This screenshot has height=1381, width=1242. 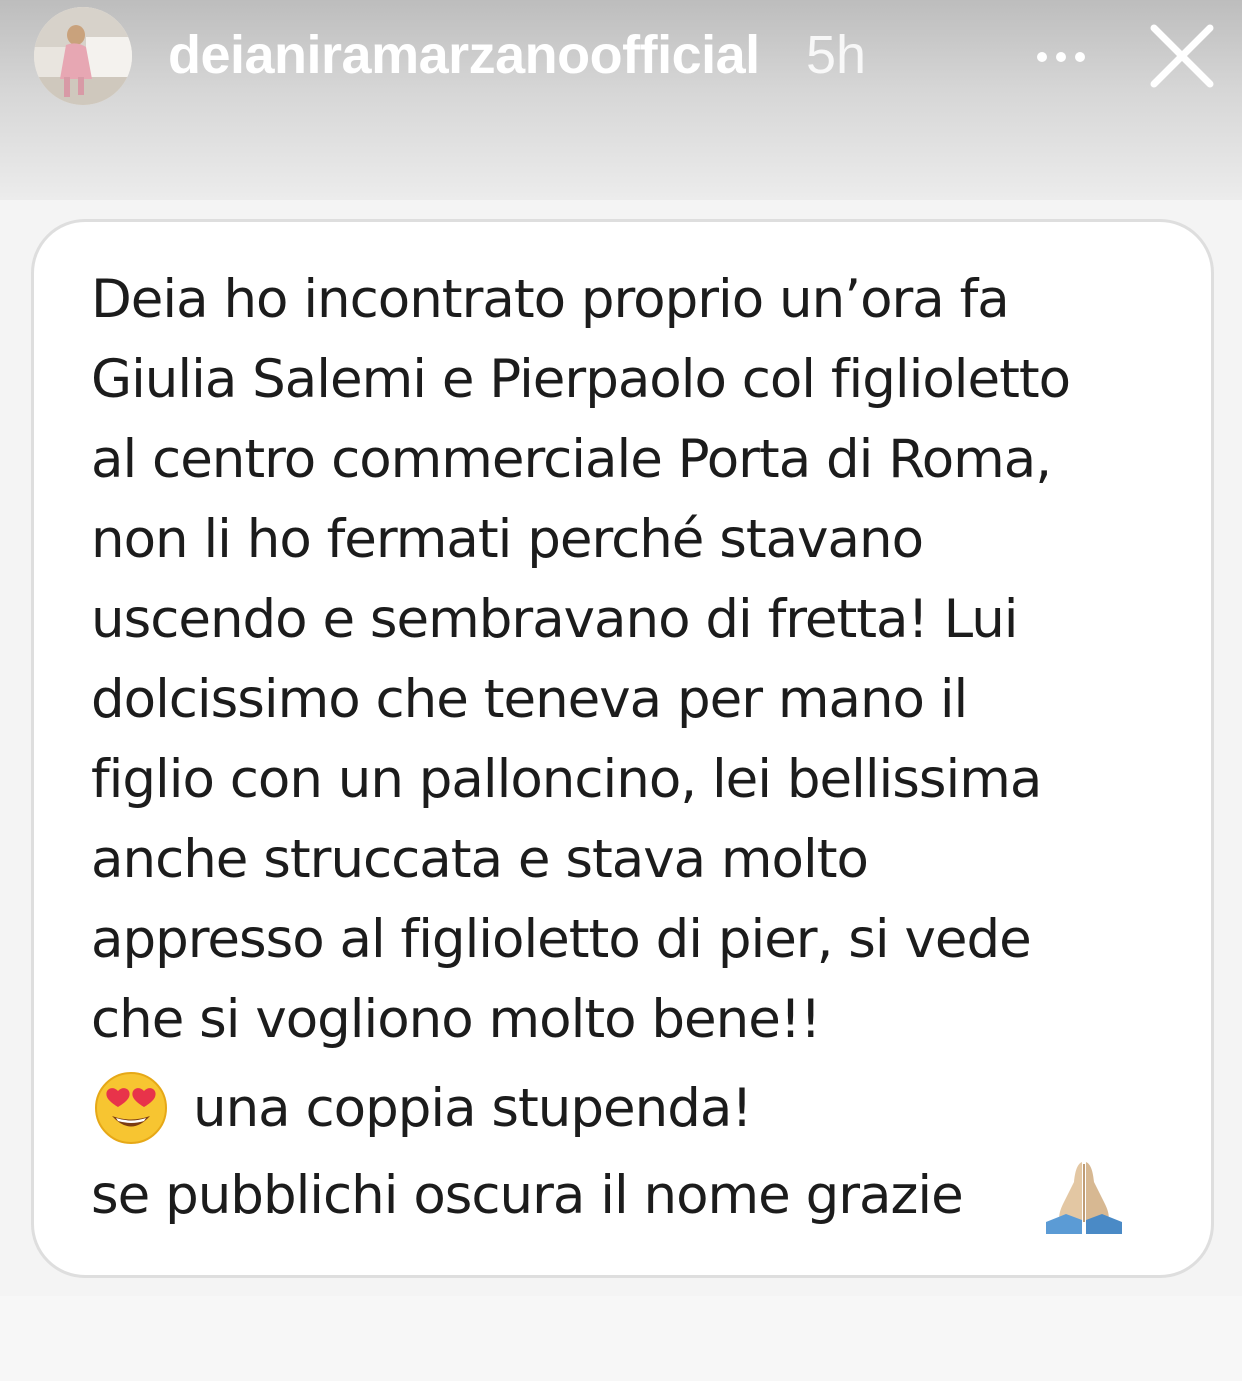 I want to click on folded-hands-emoji, so click(x=1084, y=1198).